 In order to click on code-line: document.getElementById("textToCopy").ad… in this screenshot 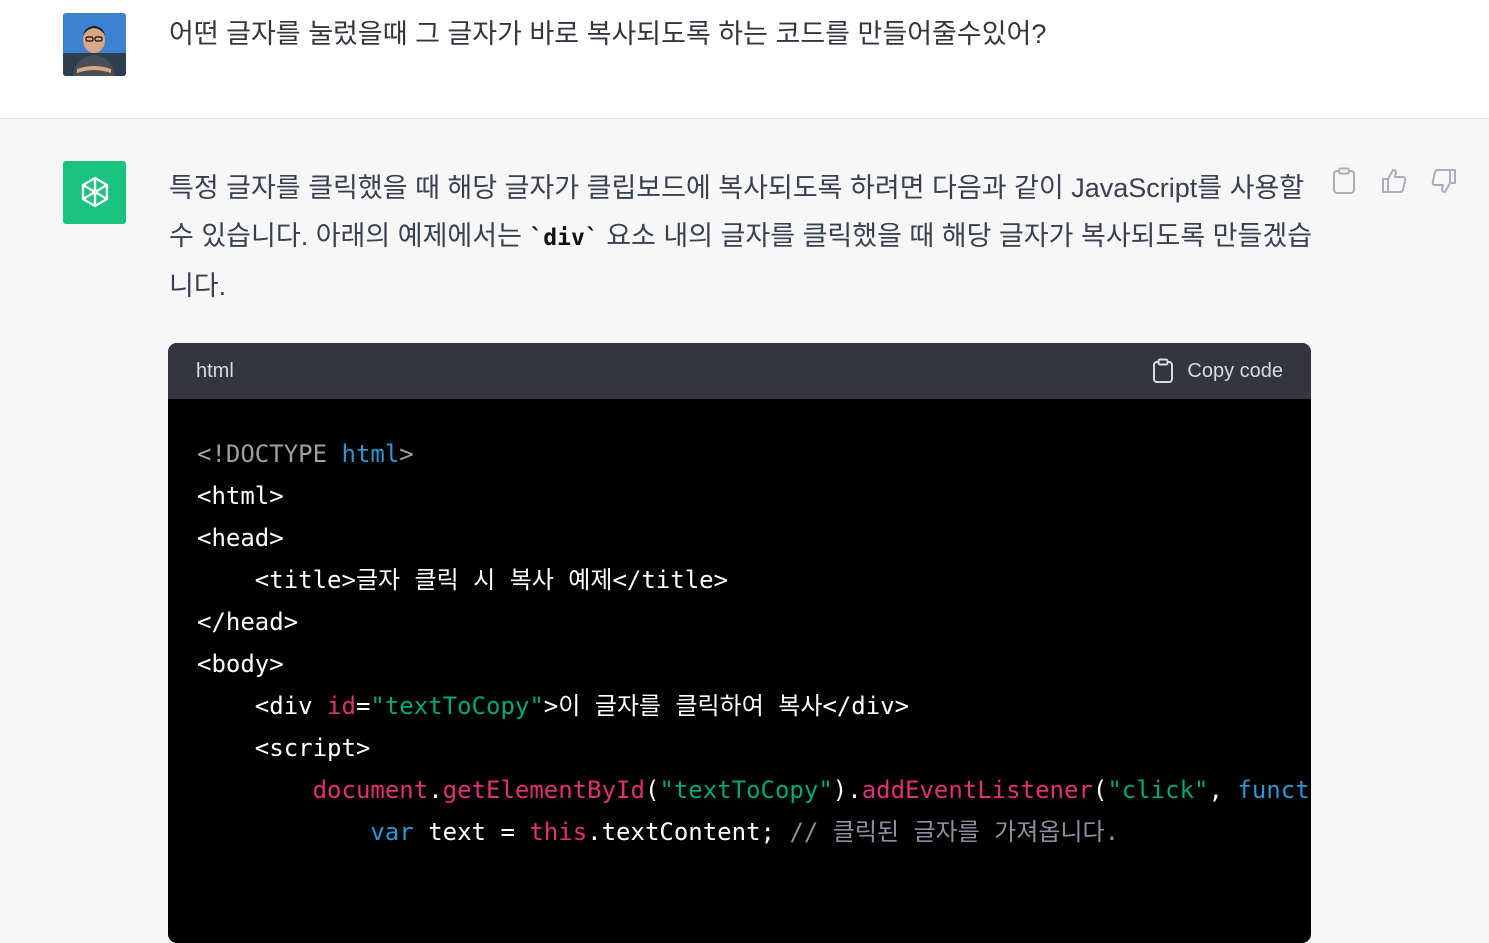, I will do `click(754, 790)`.